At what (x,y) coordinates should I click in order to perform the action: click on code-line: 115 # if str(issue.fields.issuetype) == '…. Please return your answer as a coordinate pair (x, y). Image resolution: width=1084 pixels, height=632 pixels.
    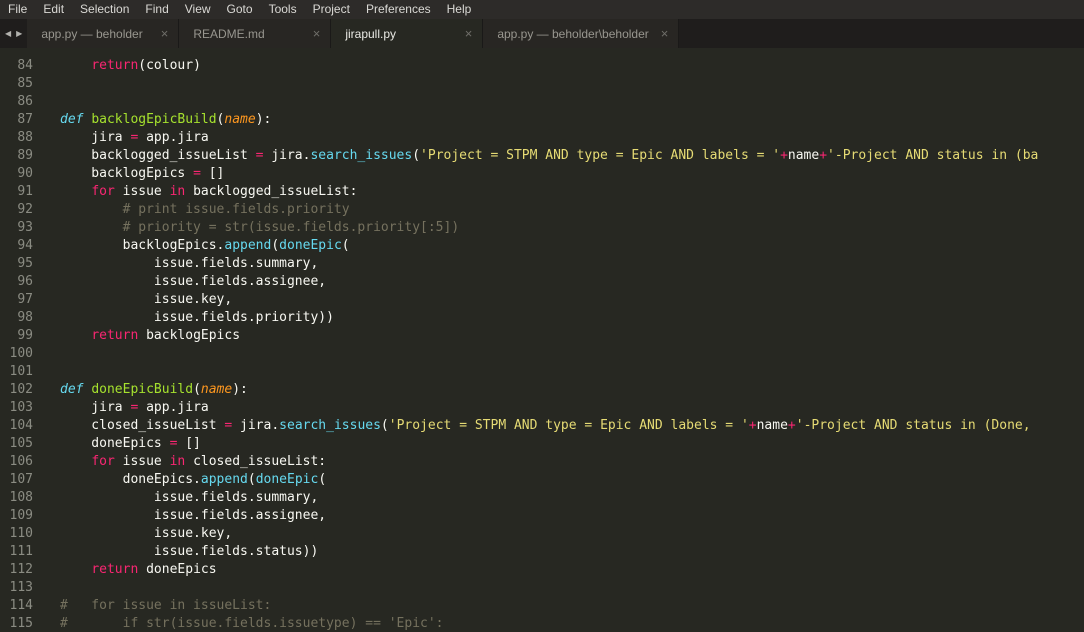
    Looking at the image, I should click on (542, 623).